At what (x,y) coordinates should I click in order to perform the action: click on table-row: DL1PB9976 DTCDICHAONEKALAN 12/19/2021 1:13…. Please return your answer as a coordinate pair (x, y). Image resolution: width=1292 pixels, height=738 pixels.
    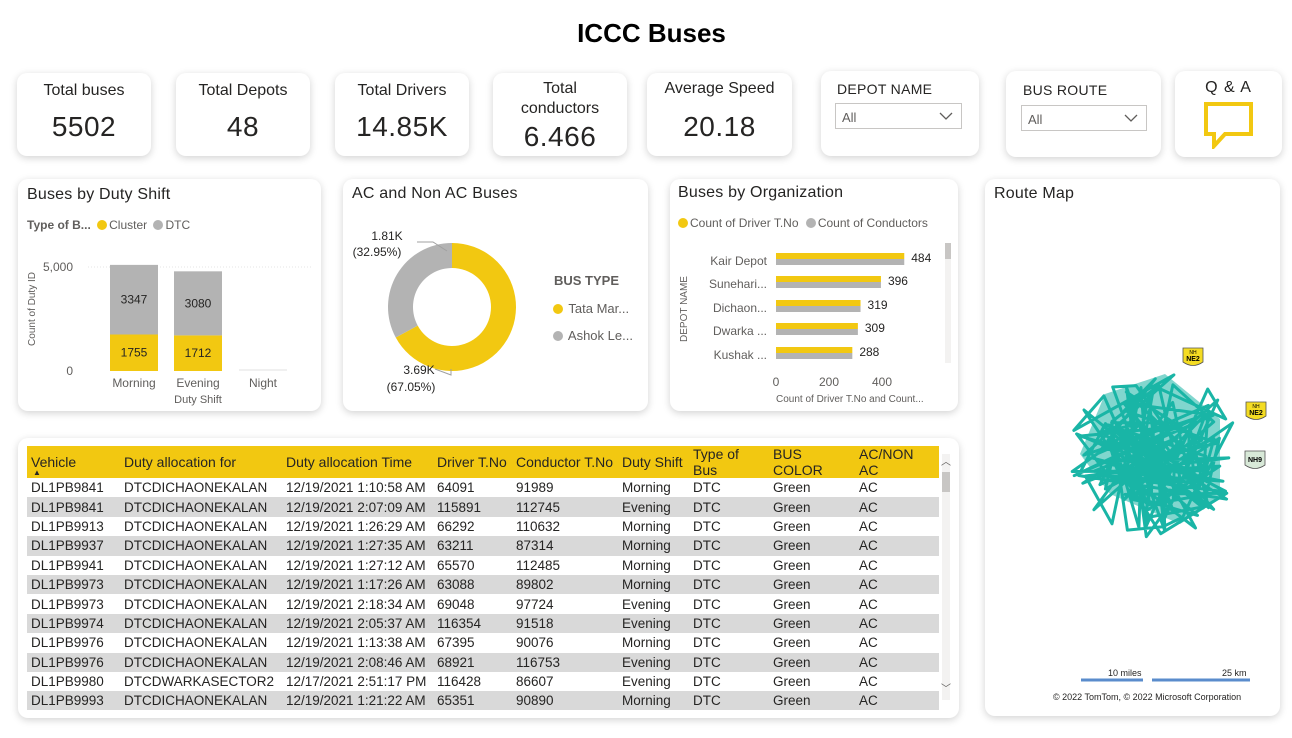
    Looking at the image, I should click on (483, 642).